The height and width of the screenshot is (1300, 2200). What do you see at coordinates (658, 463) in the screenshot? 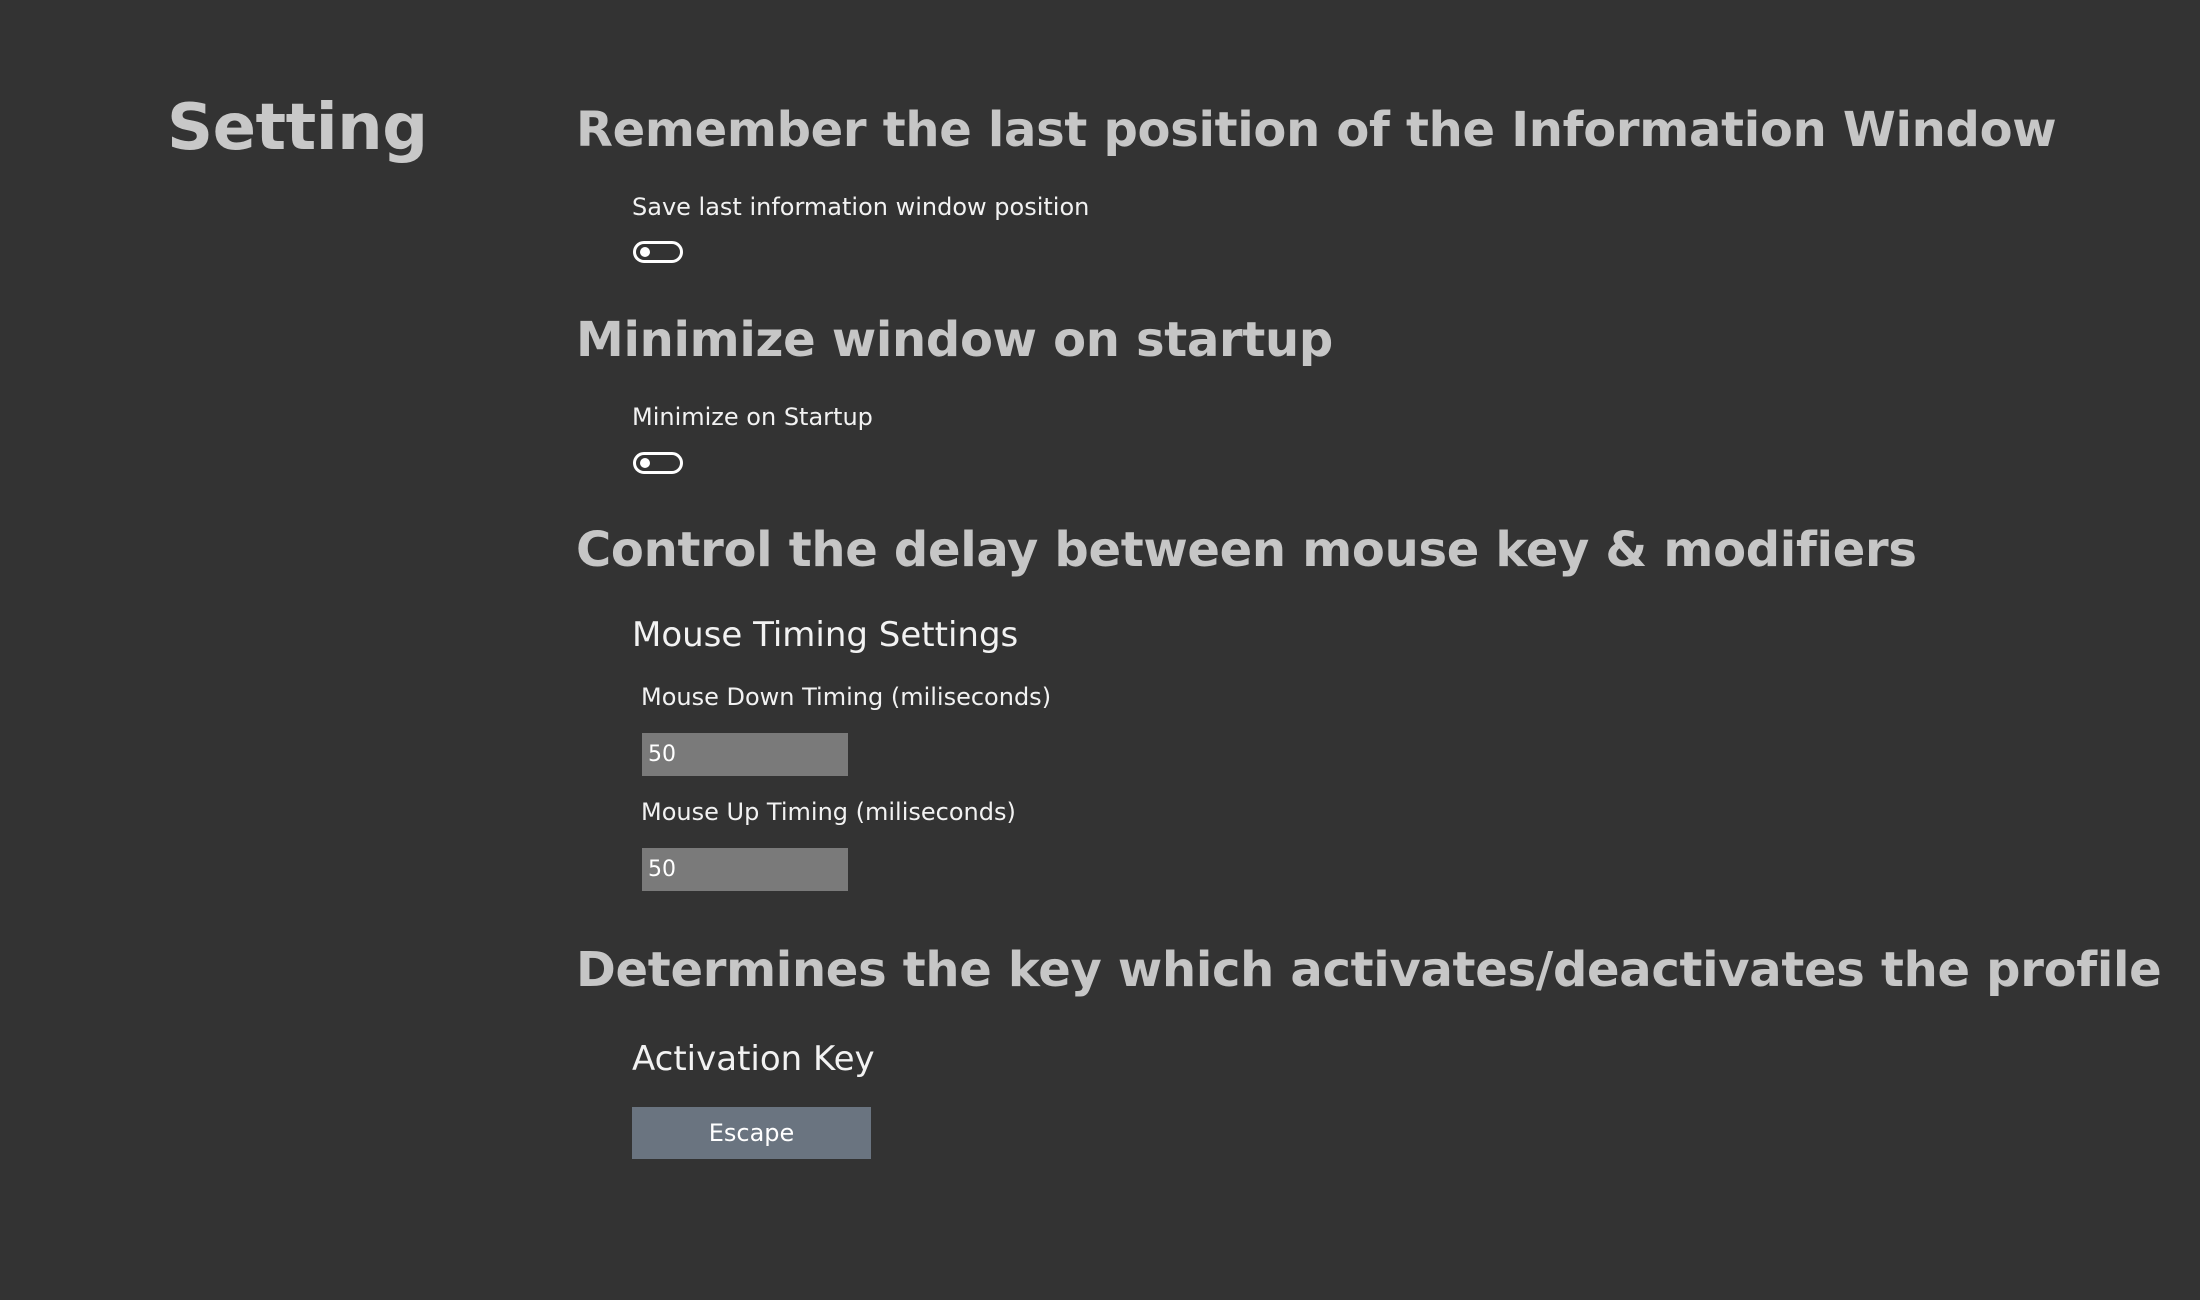
I see `minimize-startup-toggle` at bounding box center [658, 463].